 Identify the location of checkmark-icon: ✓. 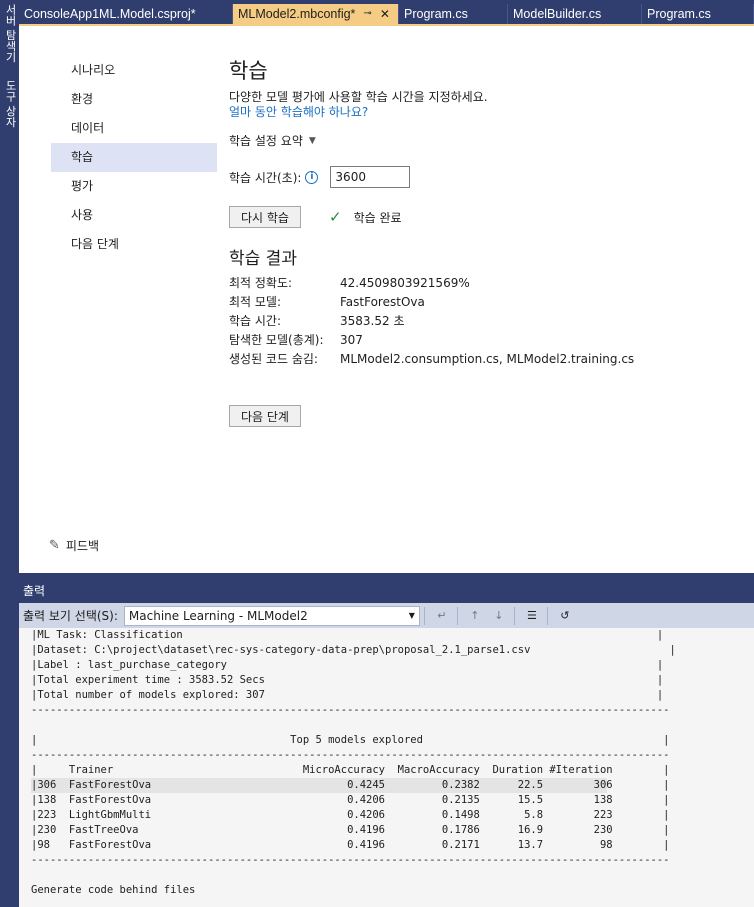
(335, 217).